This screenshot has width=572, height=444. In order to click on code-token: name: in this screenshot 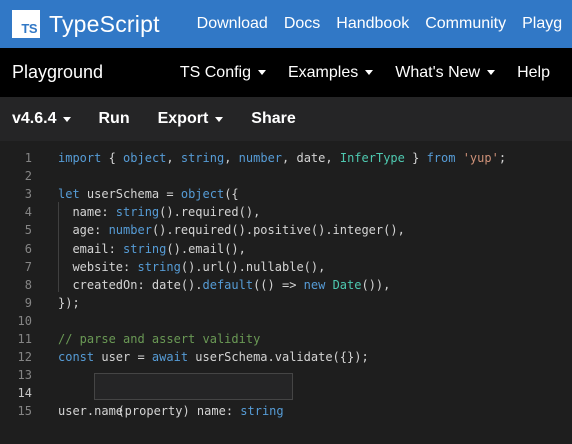, I will do `click(87, 212)`.